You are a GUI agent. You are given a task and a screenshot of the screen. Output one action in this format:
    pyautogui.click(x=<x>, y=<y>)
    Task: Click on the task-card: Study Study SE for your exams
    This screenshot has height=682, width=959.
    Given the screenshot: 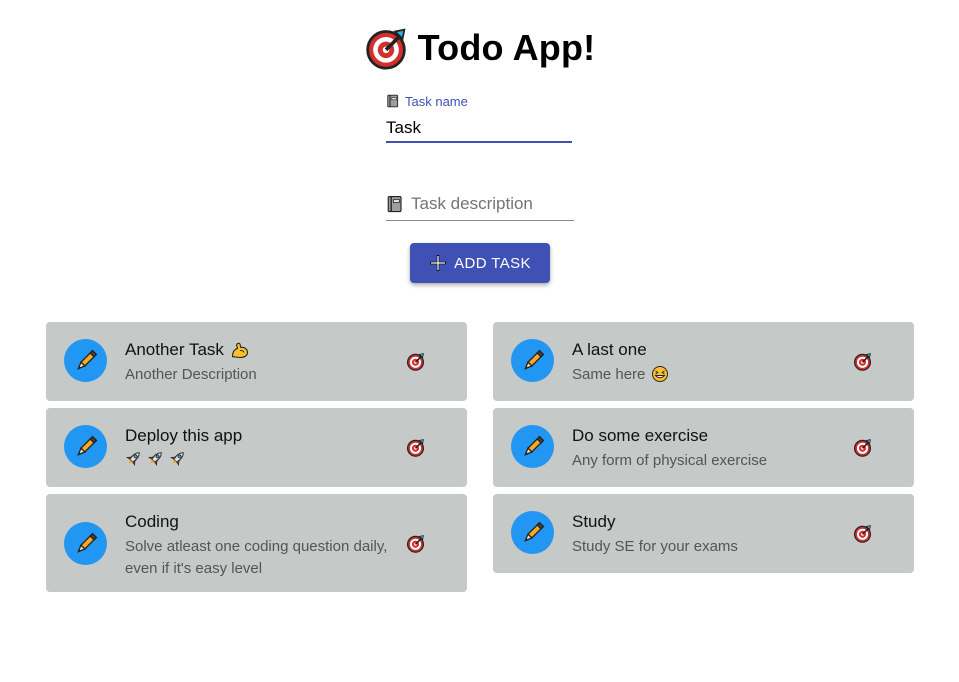 What is the action you would take?
    pyautogui.click(x=703, y=533)
    